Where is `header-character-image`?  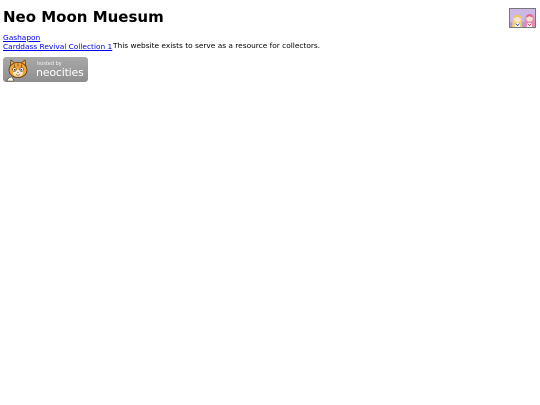
header-character-image is located at coordinates (522, 18).